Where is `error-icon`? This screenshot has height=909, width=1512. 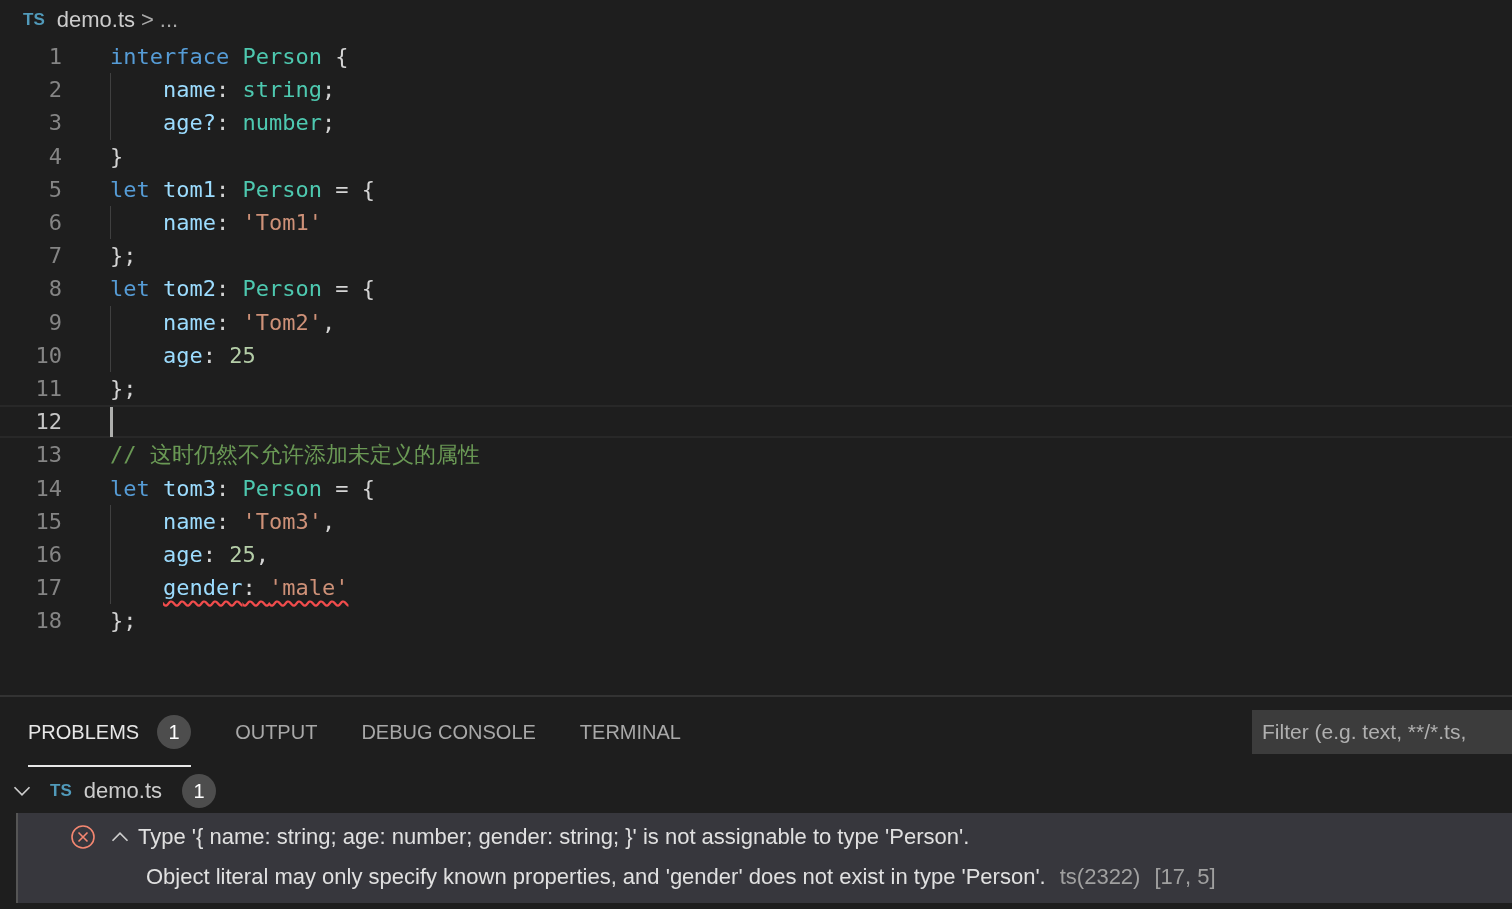
error-icon is located at coordinates (83, 837).